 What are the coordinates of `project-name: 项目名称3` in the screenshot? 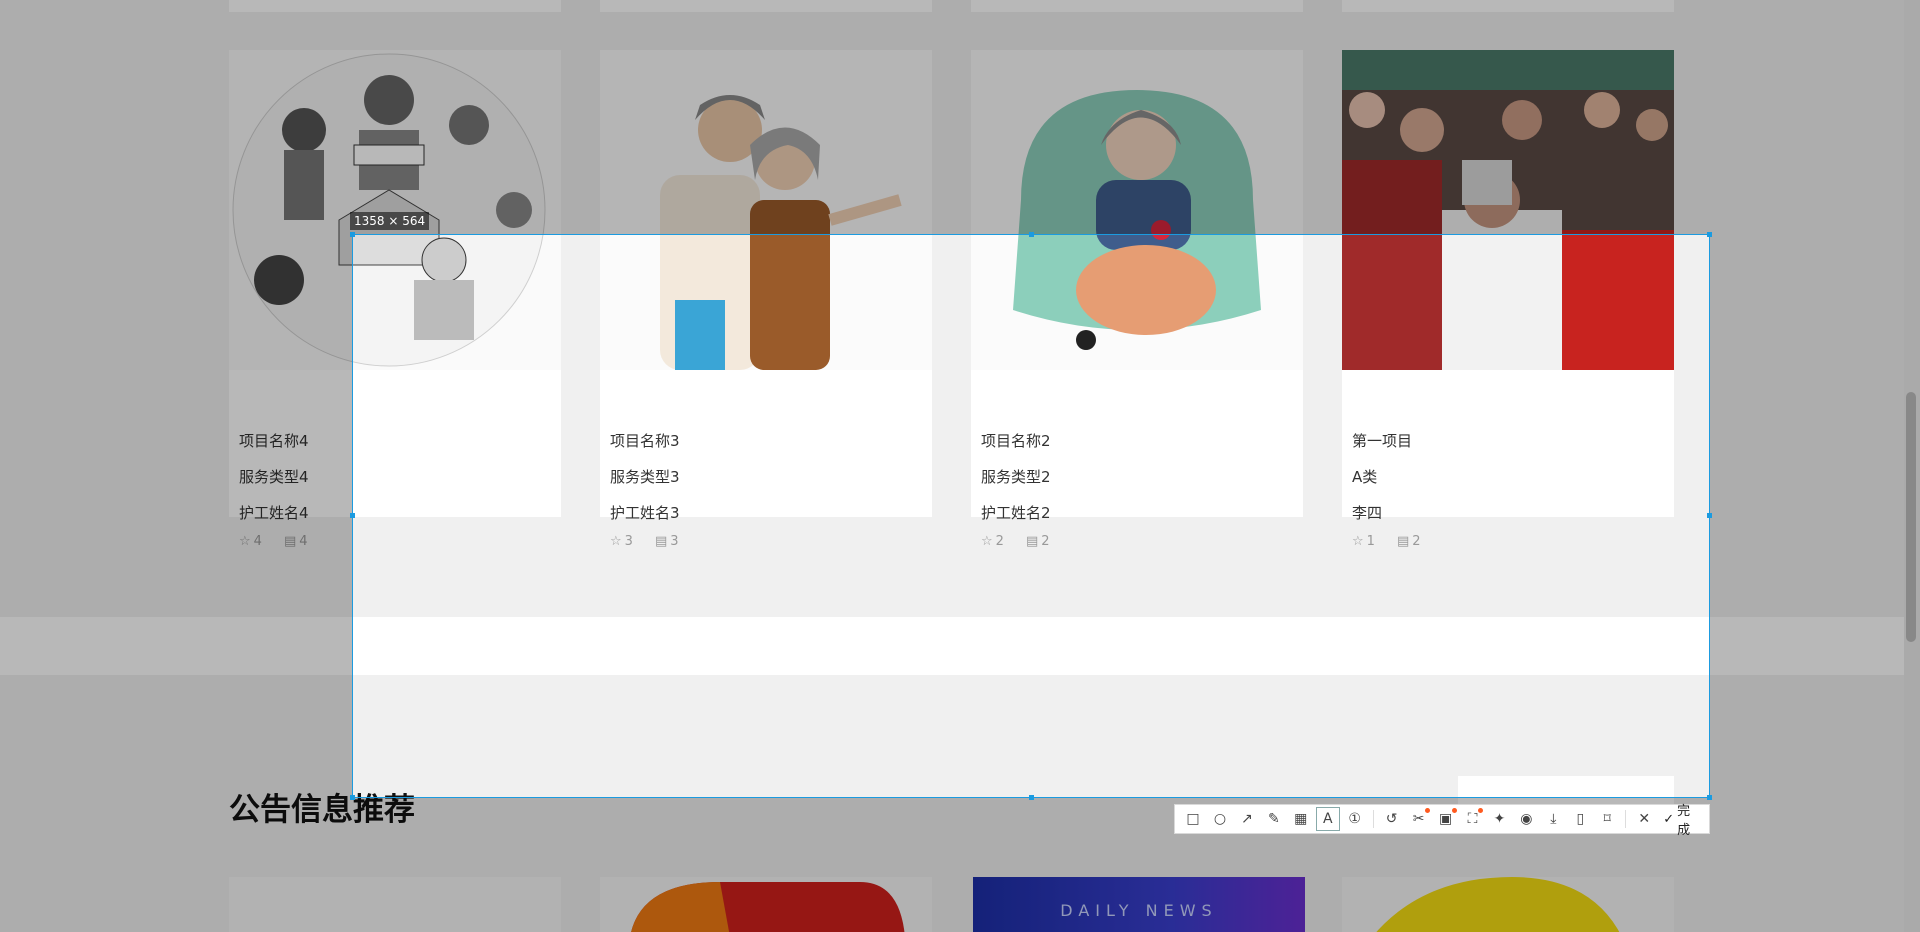 It's located at (645, 441).